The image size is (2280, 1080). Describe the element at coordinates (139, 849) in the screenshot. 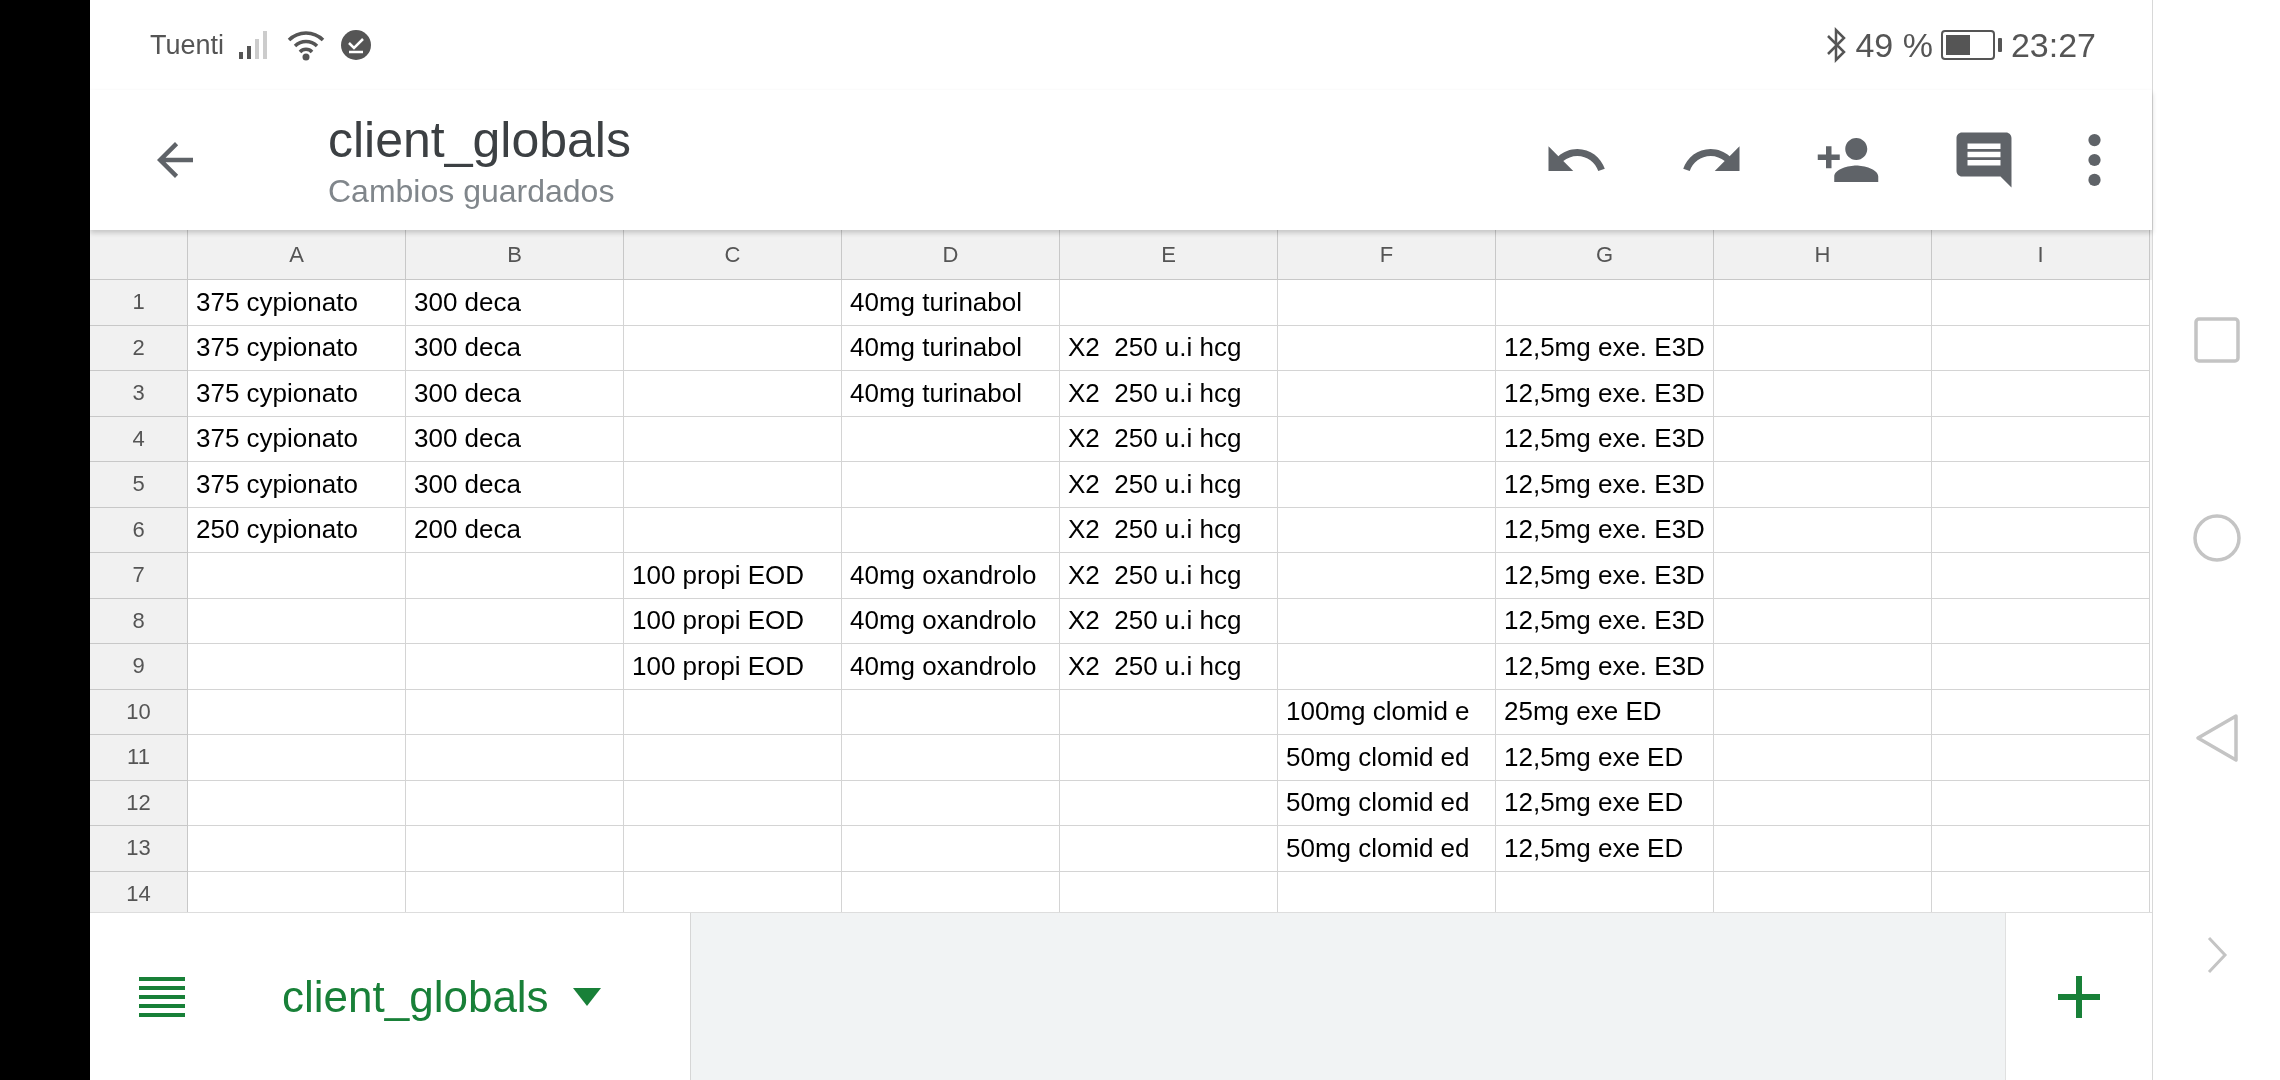

I see `row-header: 13` at that location.